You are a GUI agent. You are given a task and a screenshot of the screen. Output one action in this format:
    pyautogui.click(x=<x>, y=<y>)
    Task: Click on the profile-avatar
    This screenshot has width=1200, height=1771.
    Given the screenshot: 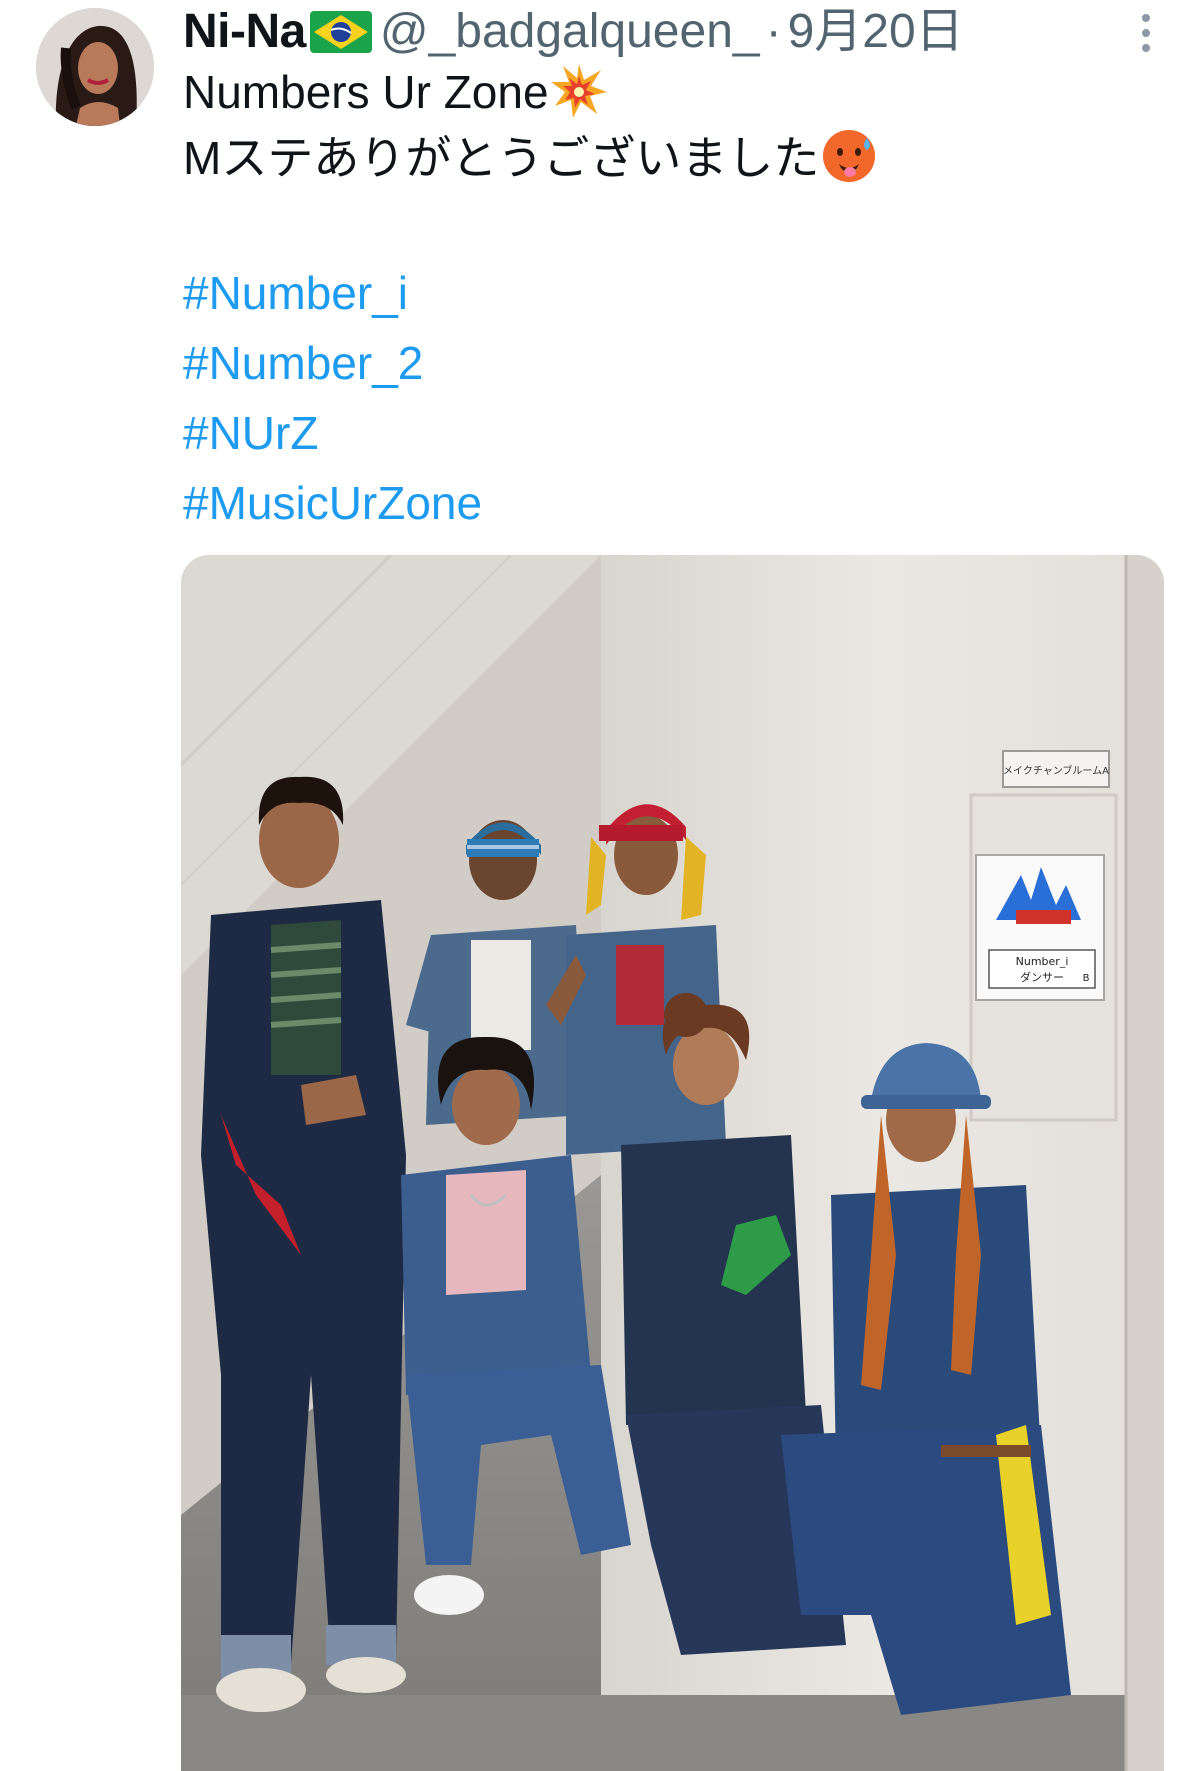 What is the action you would take?
    pyautogui.click(x=95, y=67)
    